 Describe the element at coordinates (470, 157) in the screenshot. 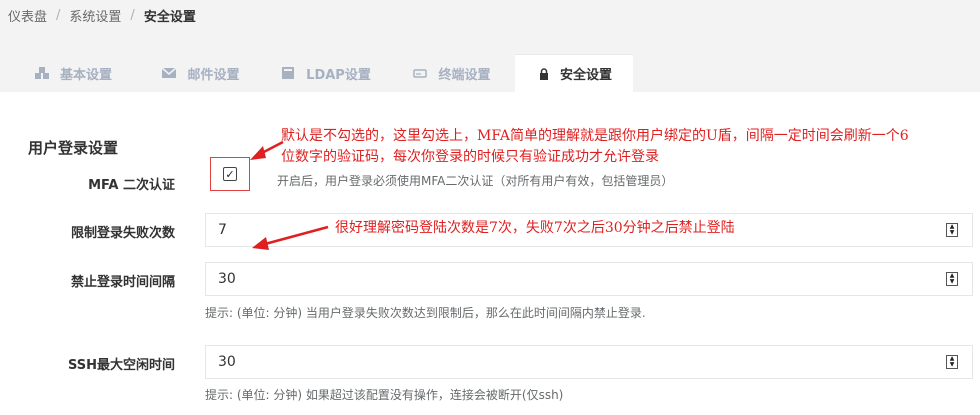

I see `mfa-annotation-line2: 位数字的验证码，每次你登录的时候只有验证成功才允许登录` at that location.